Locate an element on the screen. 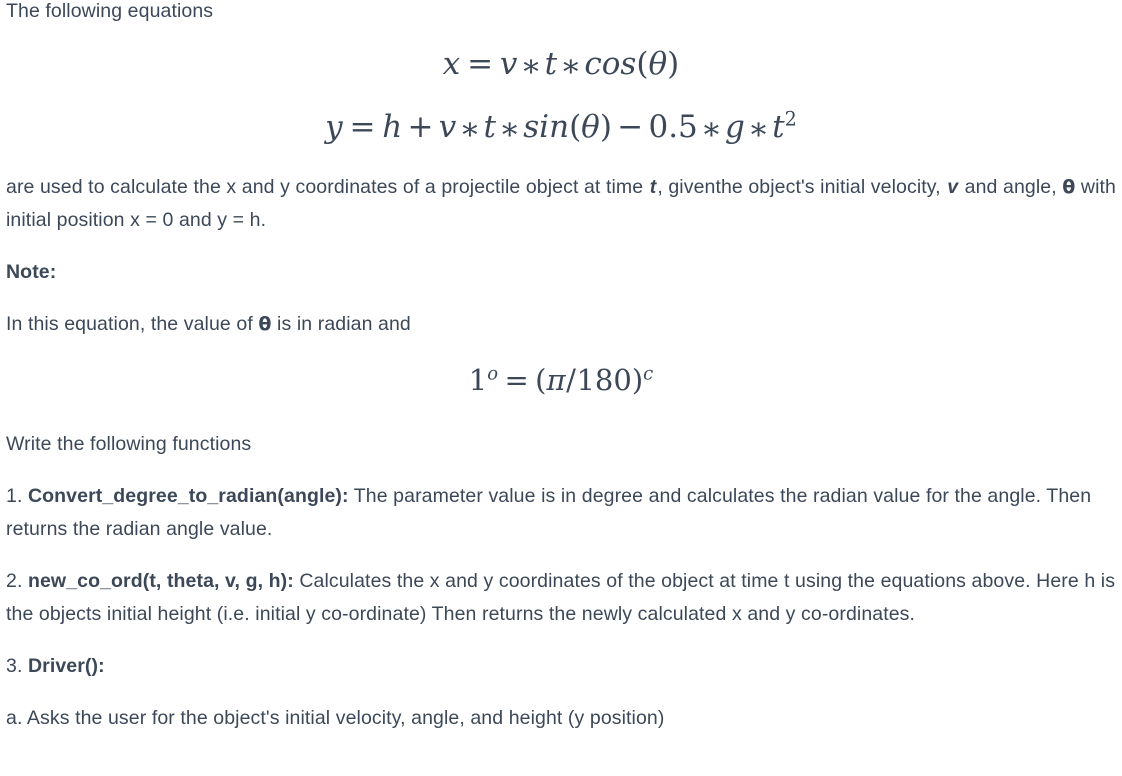 This screenshot has height=776, width=1122. equation-y-g: g is located at coordinates (735, 127).